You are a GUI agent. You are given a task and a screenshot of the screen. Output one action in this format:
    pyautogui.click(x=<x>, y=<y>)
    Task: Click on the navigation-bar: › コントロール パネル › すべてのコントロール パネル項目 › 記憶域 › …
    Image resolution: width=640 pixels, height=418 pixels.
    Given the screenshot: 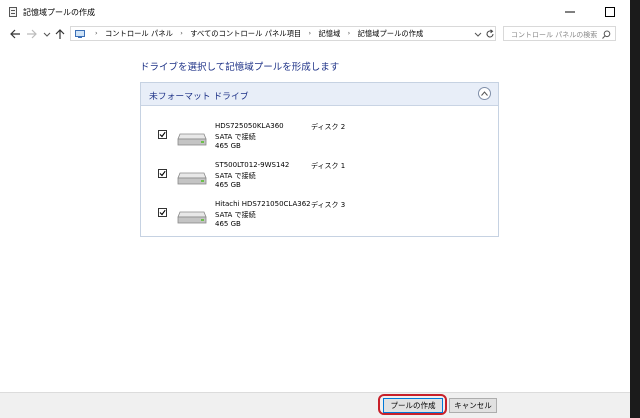 What is the action you would take?
    pyautogui.click(x=315, y=34)
    